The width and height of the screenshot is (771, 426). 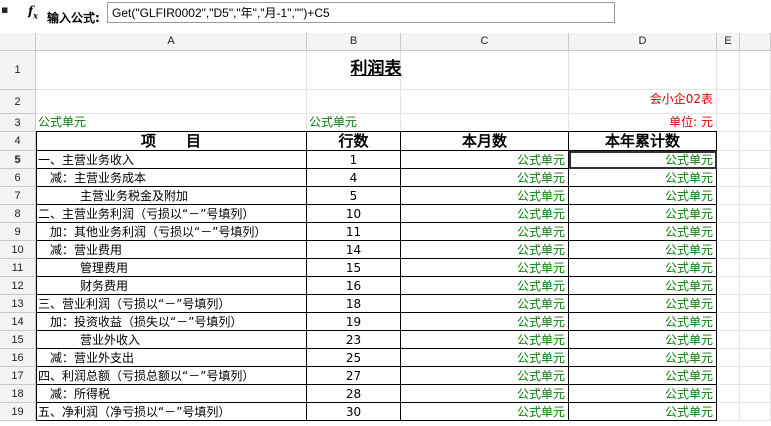 What do you see at coordinates (18, 178) in the screenshot?
I see `row-header-6: 6` at bounding box center [18, 178].